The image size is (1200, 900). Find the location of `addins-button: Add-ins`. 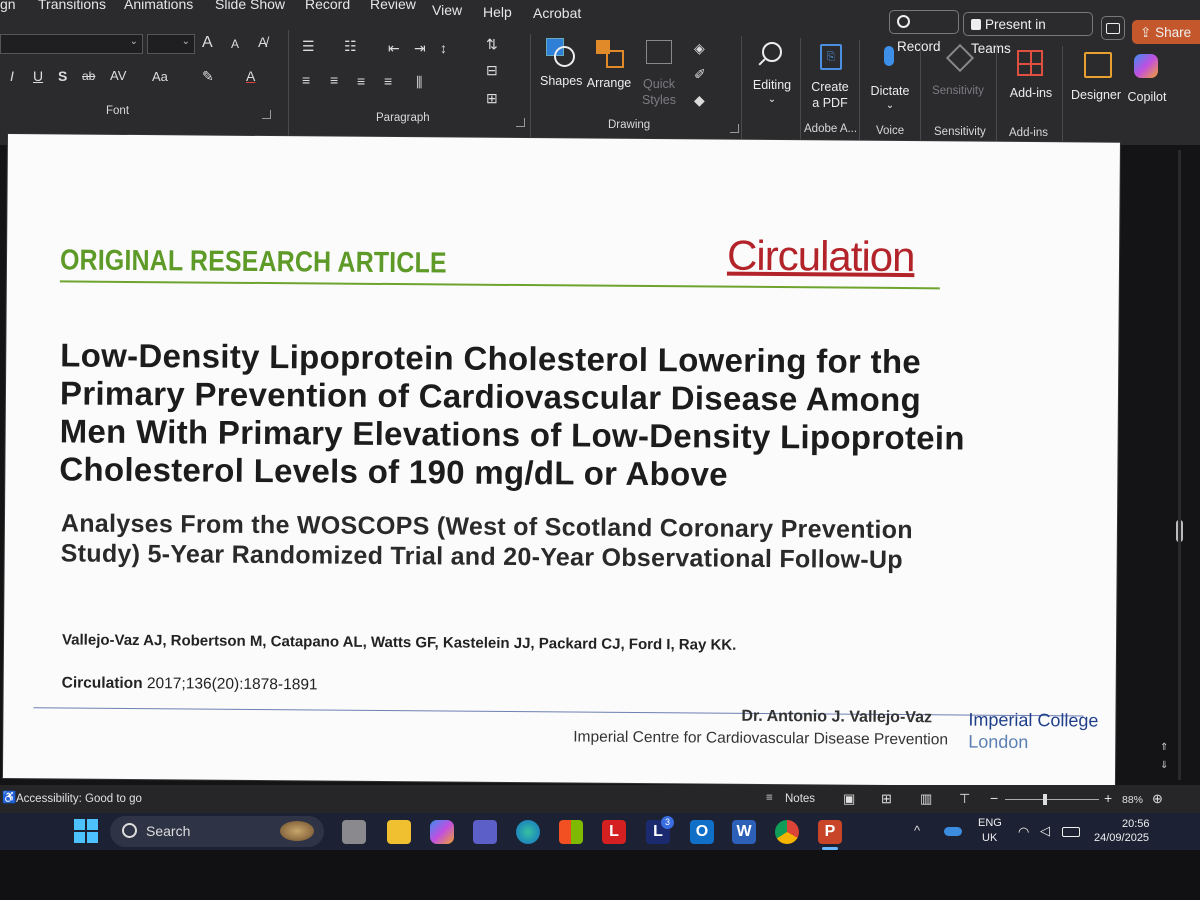

addins-button: Add-ins is located at coordinates (1031, 80).